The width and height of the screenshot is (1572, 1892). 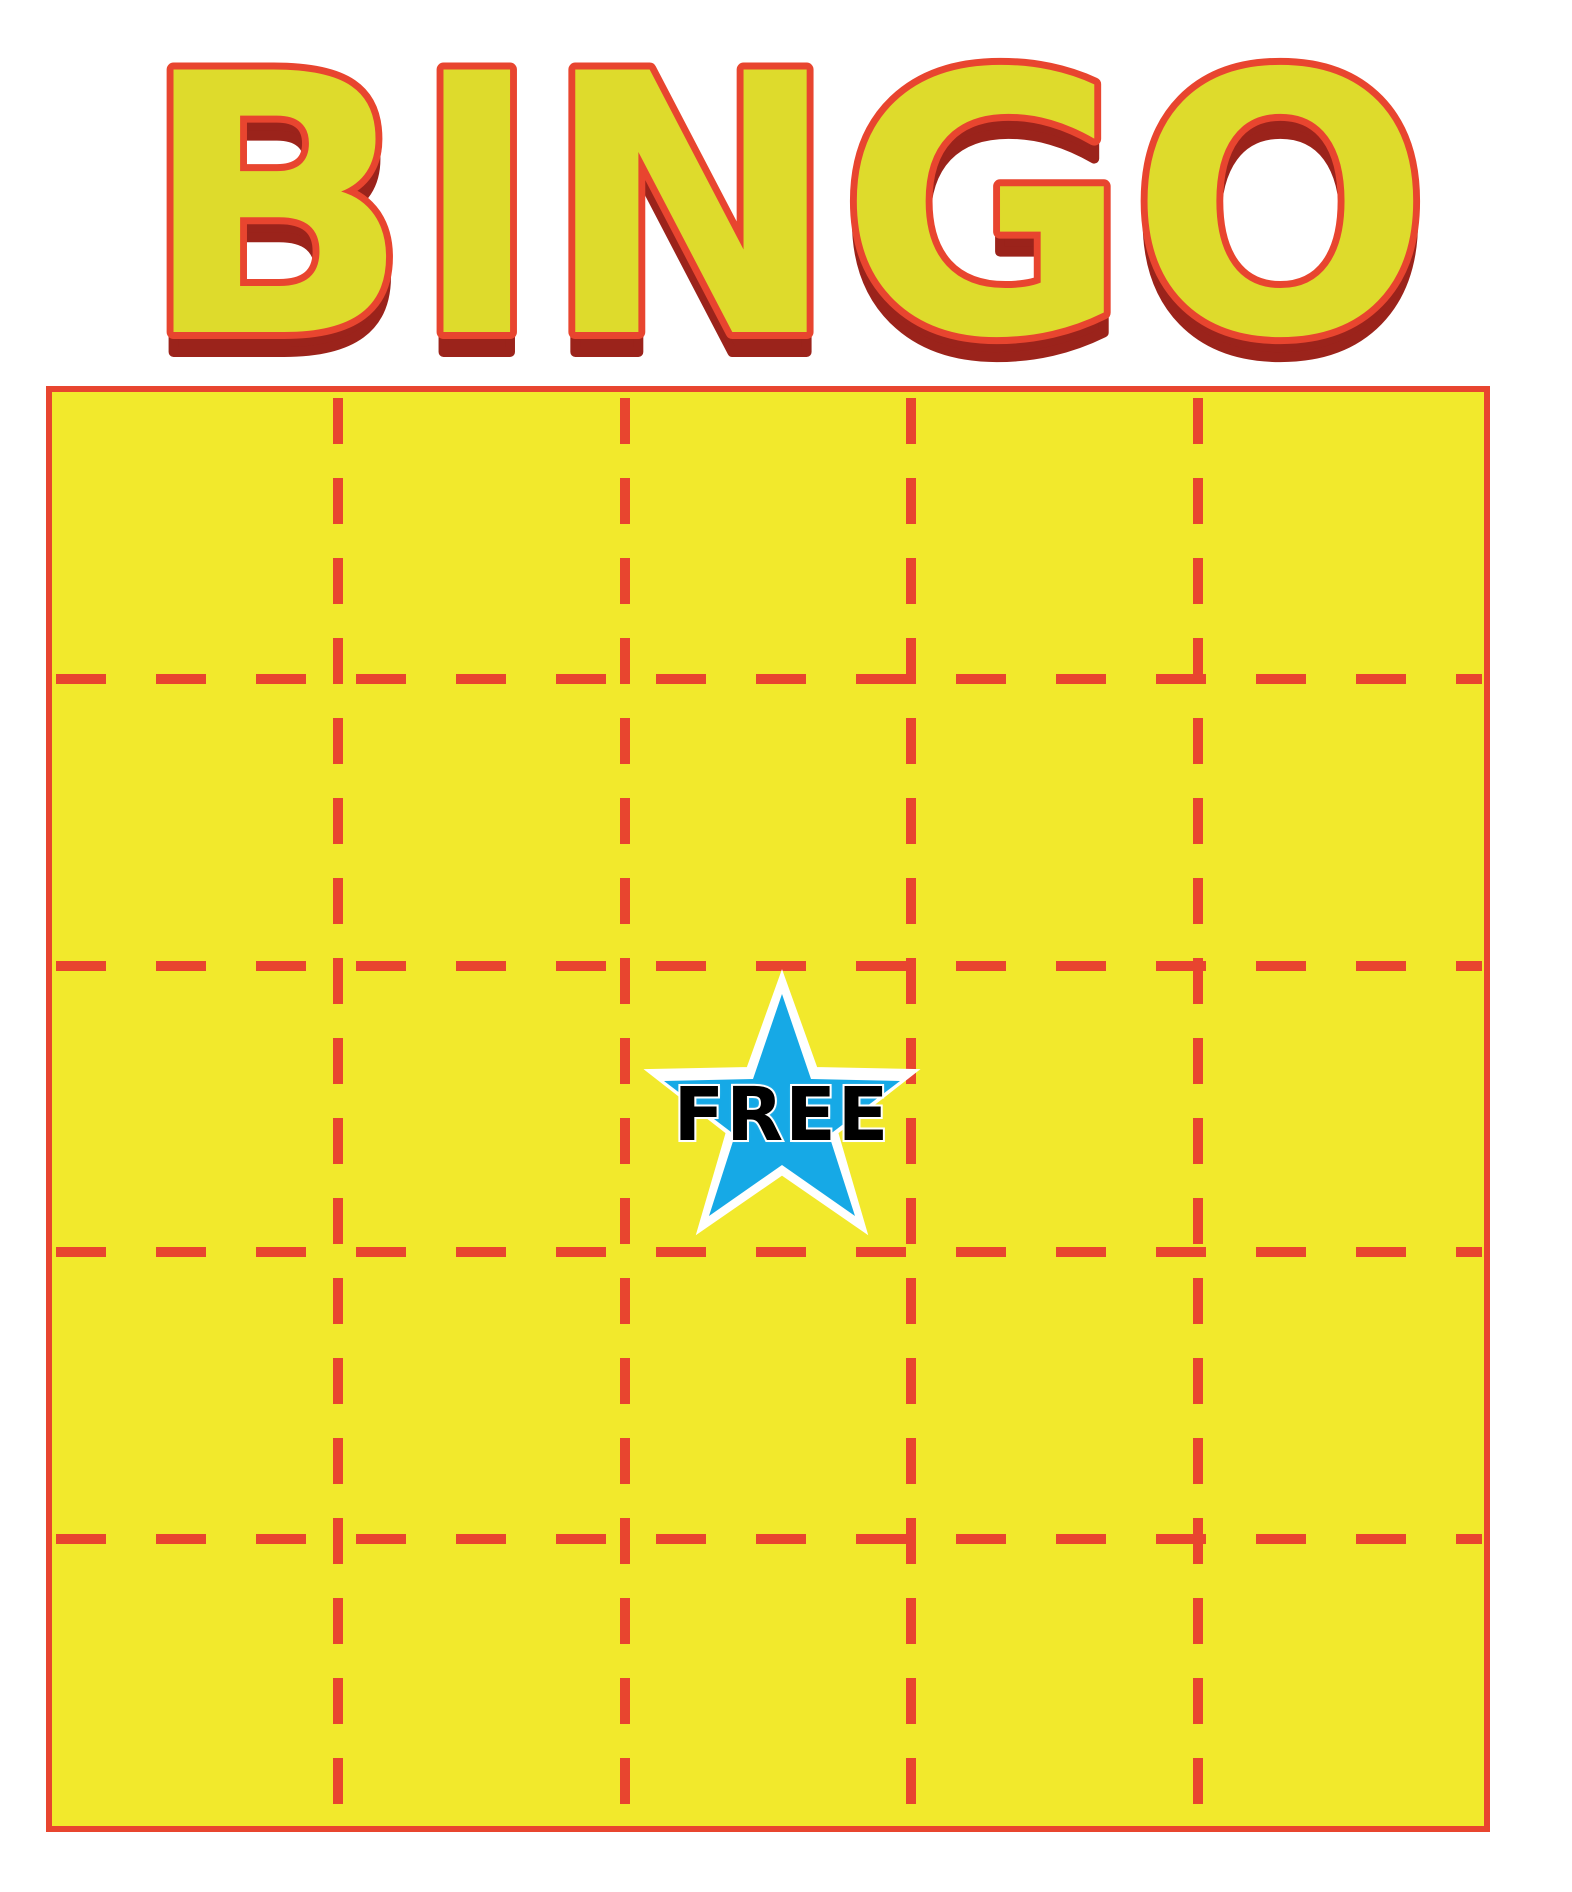 I want to click on free-label: FREE, so click(x=781, y=1115).